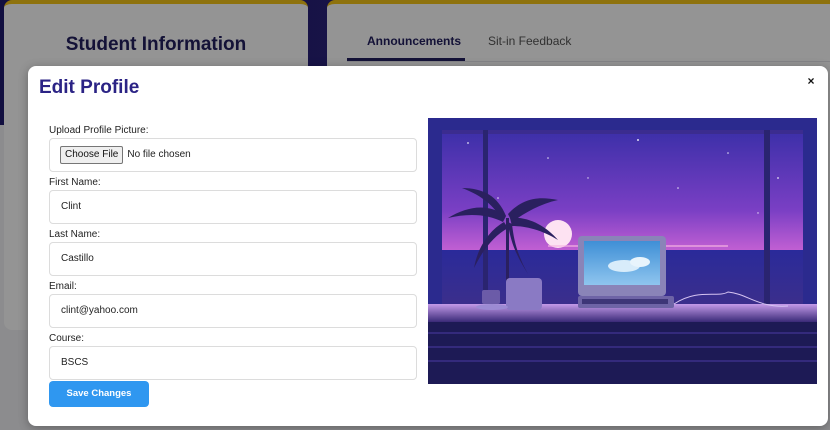 This screenshot has width=830, height=430. Describe the element at coordinates (89, 87) in the screenshot. I see `modal-title: Edit Profile` at that location.